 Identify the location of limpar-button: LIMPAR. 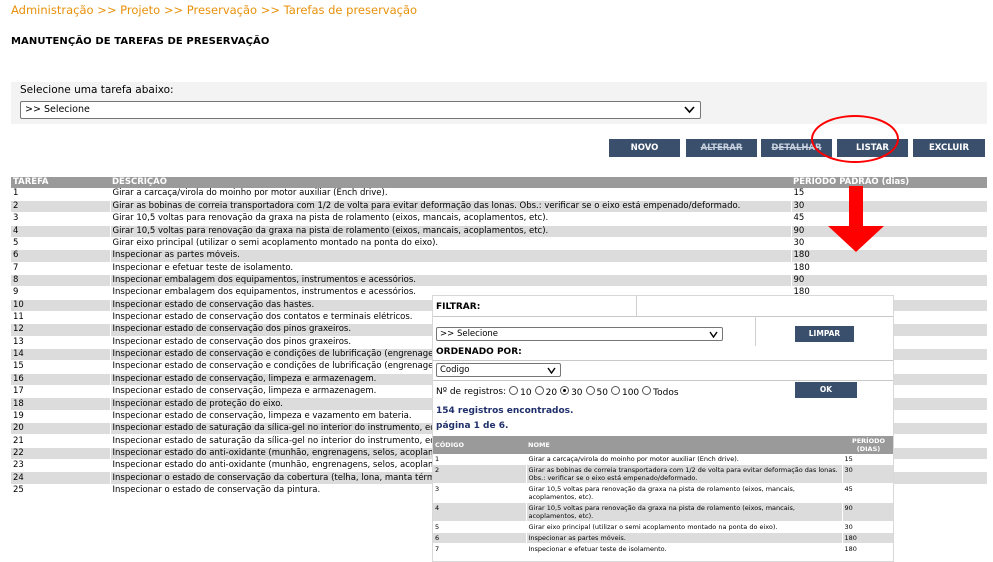
(824, 334).